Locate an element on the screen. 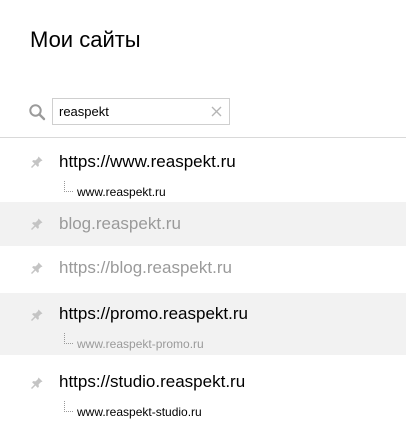  mirror-url: www.reaspekt-studio.ru is located at coordinates (139, 412).